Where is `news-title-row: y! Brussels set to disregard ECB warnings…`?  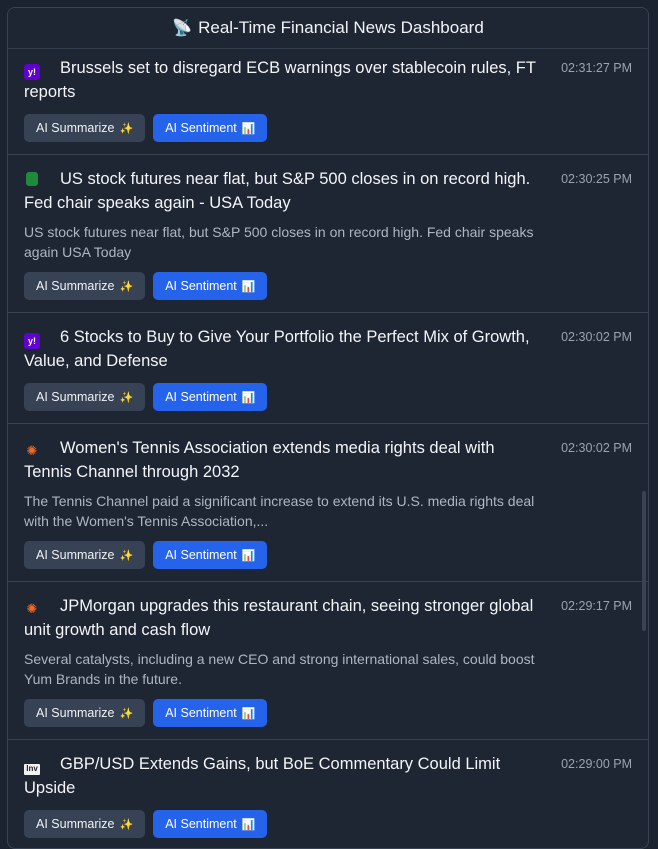
news-title-row: y! Brussels set to disregard ECB warnings… is located at coordinates (290, 80).